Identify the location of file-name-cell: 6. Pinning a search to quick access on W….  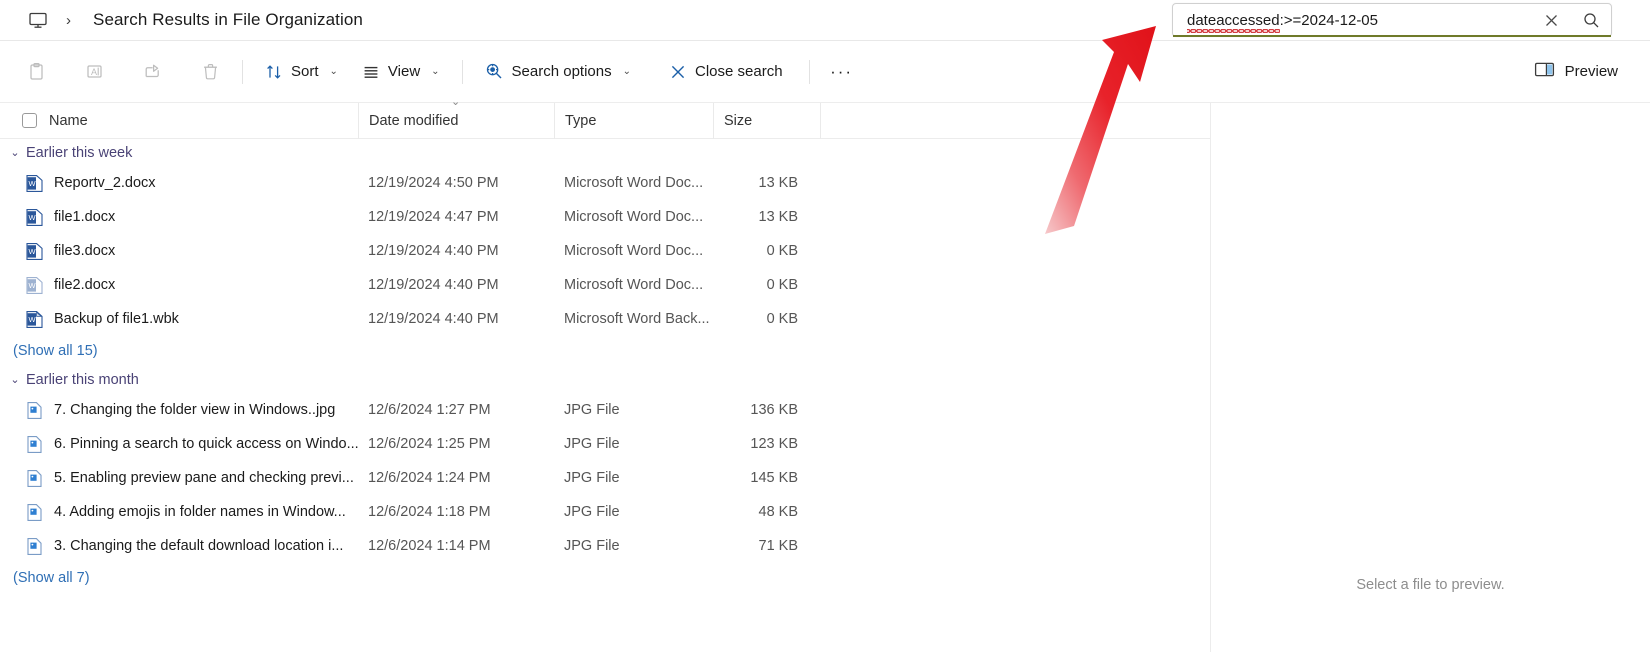
(179, 444).